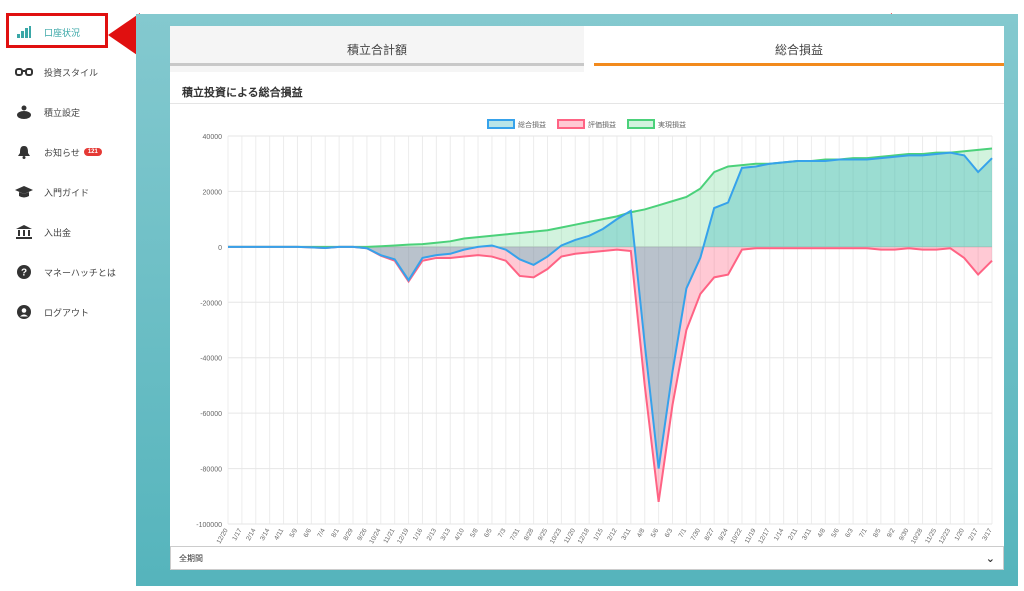  I want to click on sidebar-item-7: ログアウト, so click(71, 312).